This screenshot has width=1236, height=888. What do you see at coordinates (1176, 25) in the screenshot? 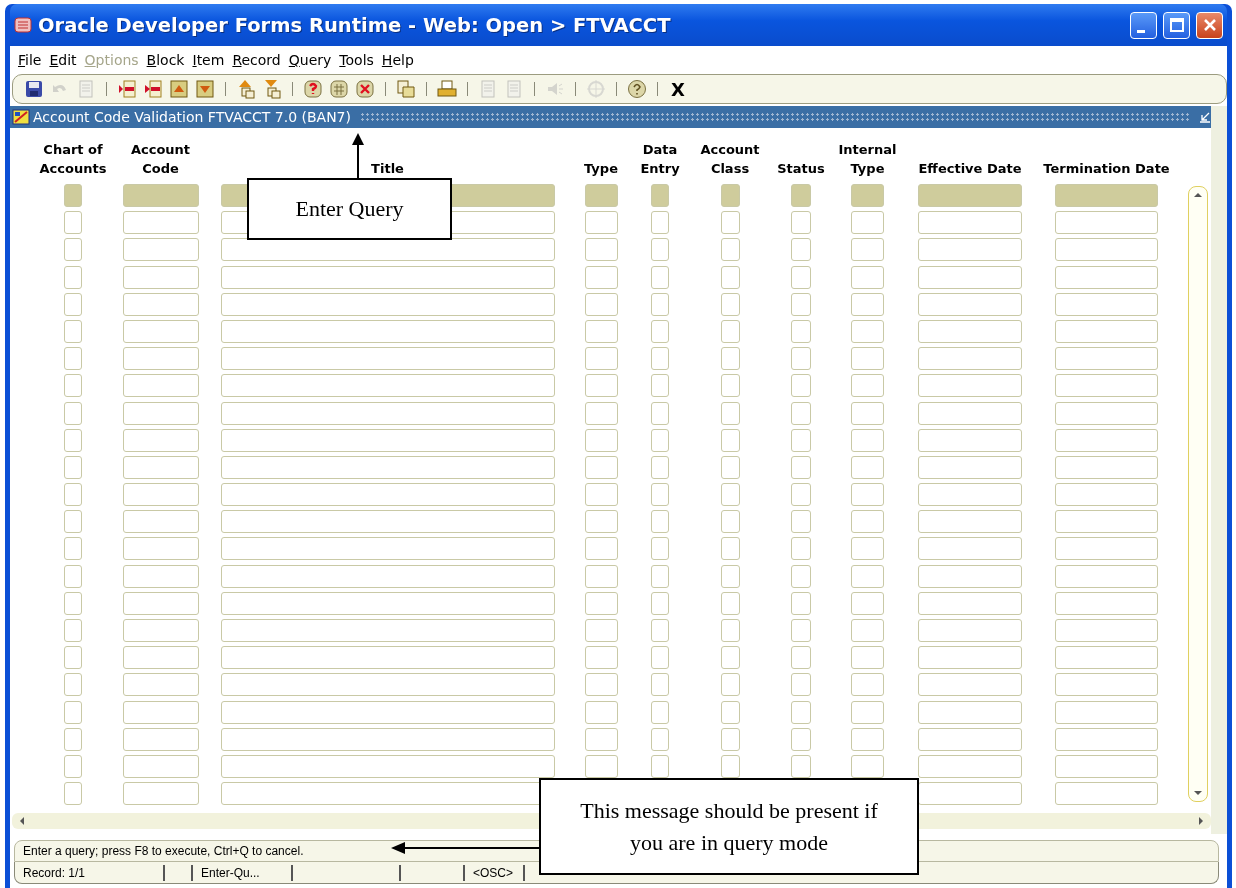
I see `maximize-button` at bounding box center [1176, 25].